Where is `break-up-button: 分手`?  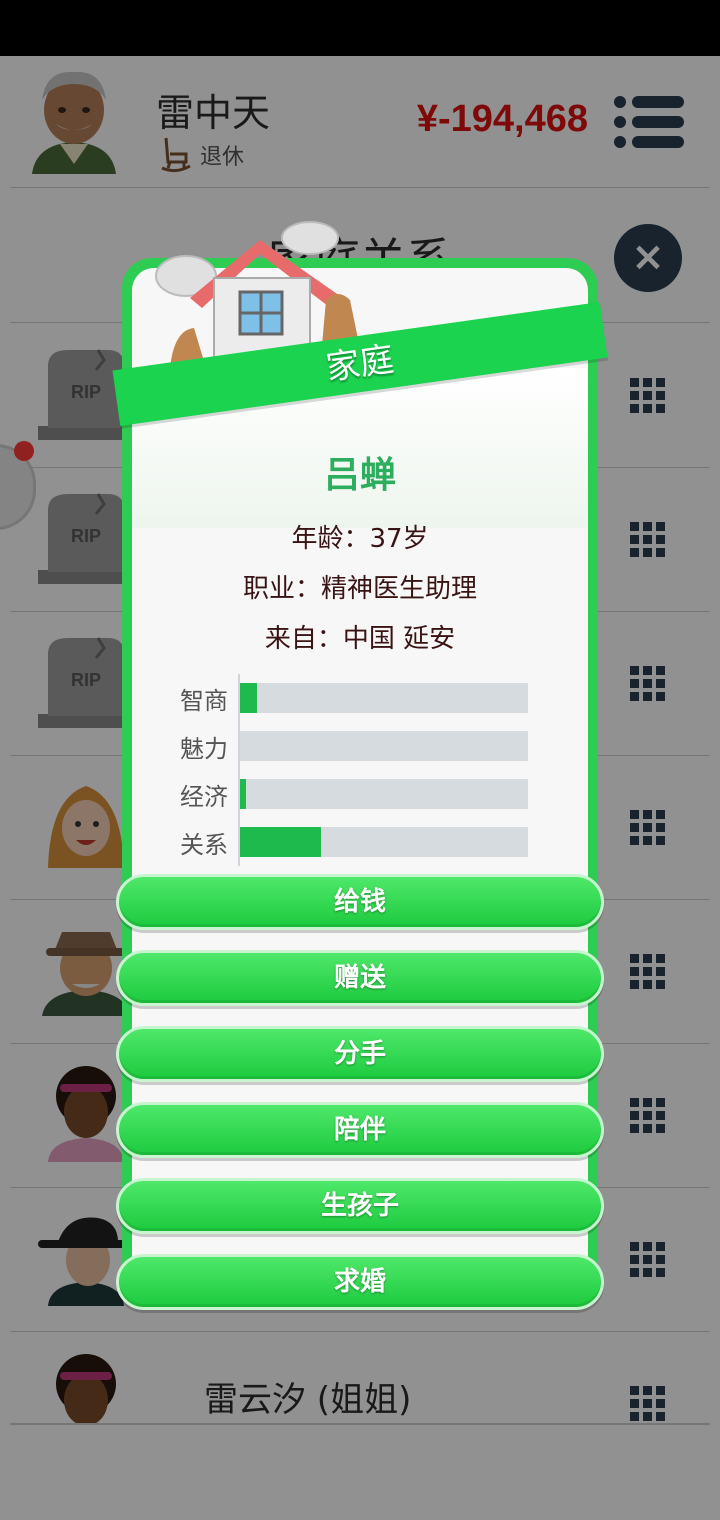 break-up-button: 分手 is located at coordinates (360, 1054).